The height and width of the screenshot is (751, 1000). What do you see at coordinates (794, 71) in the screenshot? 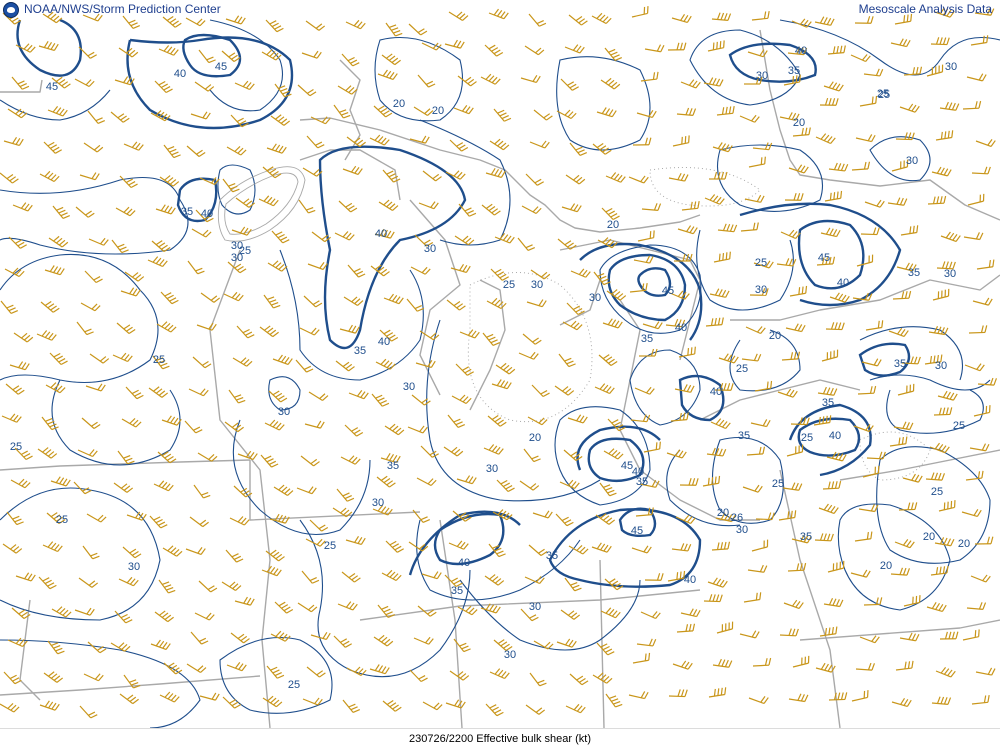
I see `contour-label: 35` at bounding box center [794, 71].